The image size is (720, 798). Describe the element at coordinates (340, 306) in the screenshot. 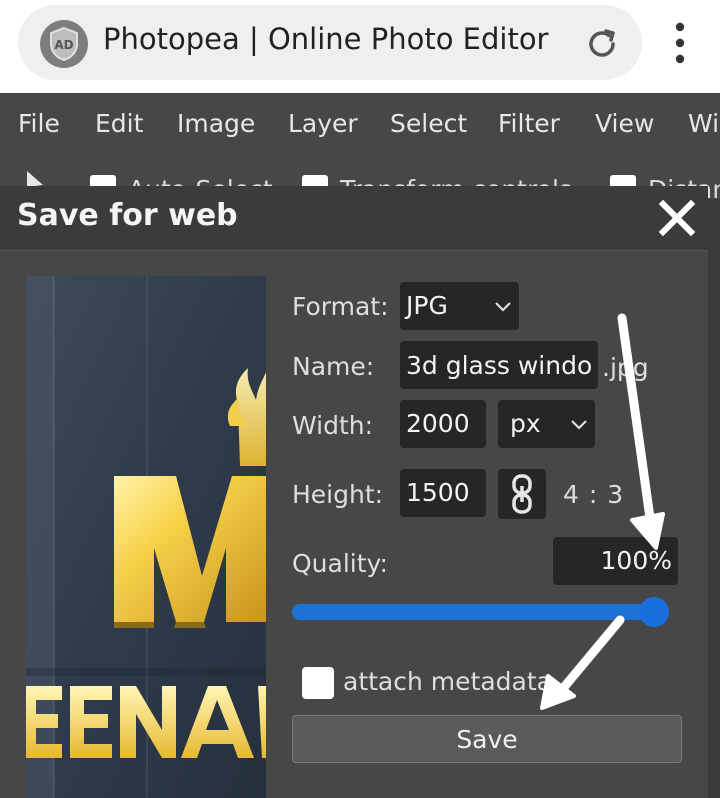

I see `format-label: Format:` at that location.